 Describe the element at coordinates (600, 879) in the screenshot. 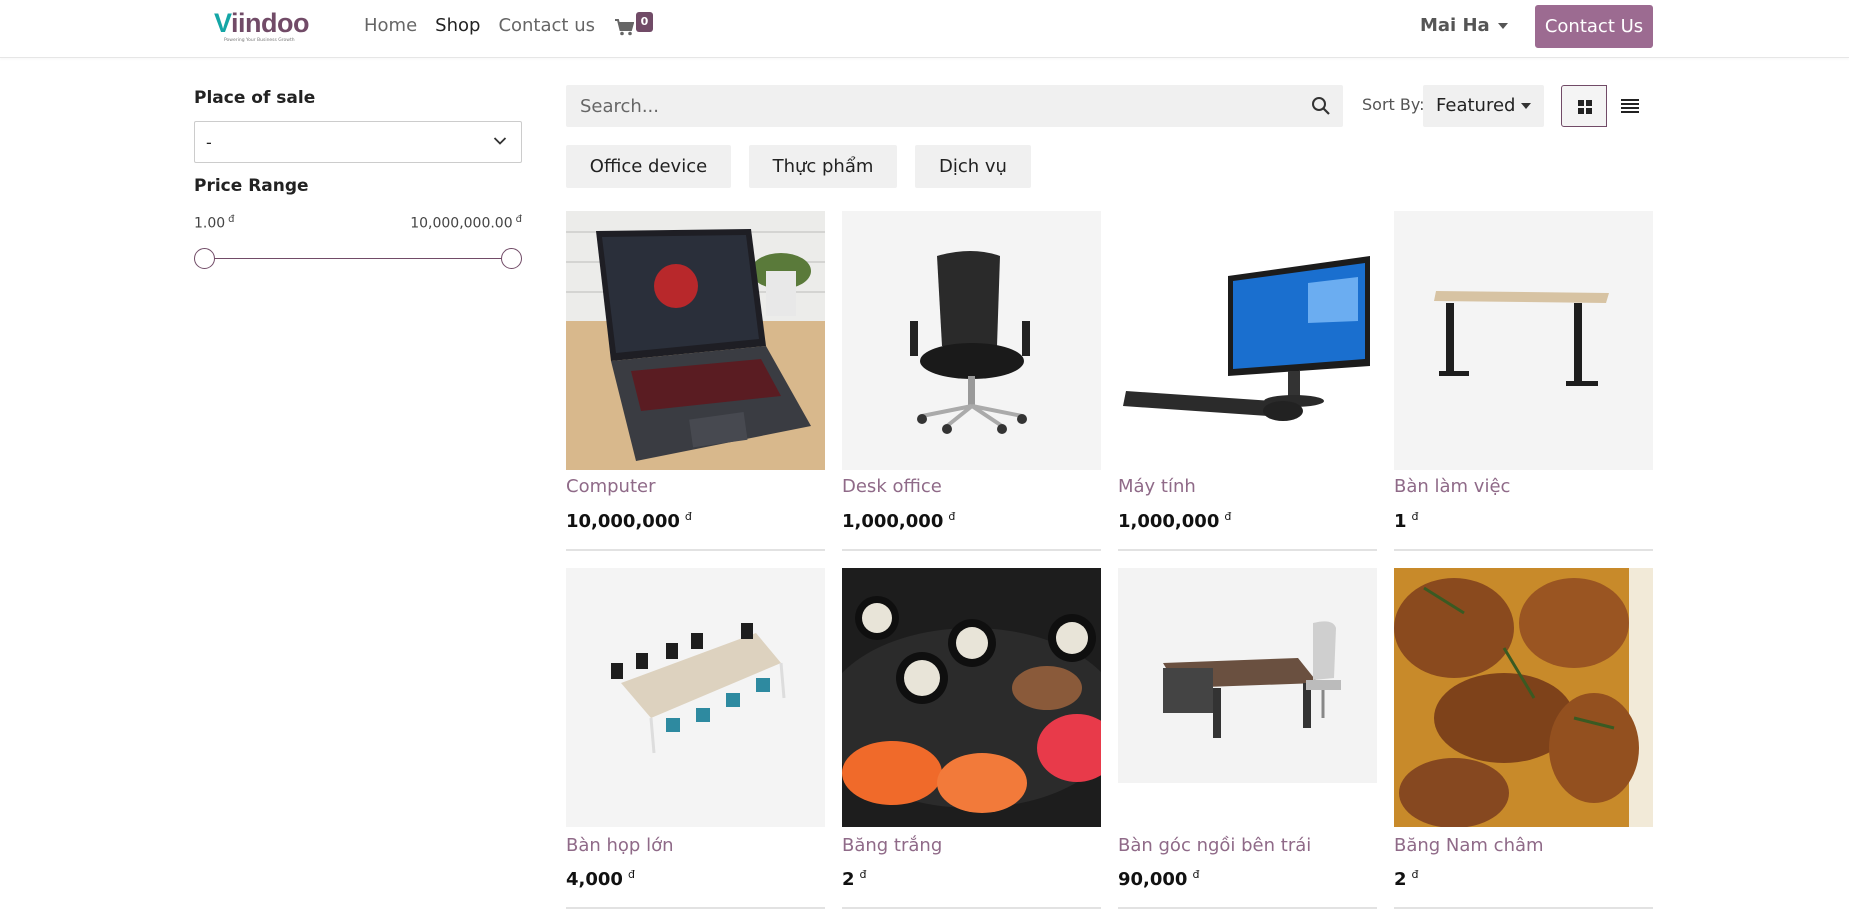

I see `product-price: 4,000 đ` at that location.